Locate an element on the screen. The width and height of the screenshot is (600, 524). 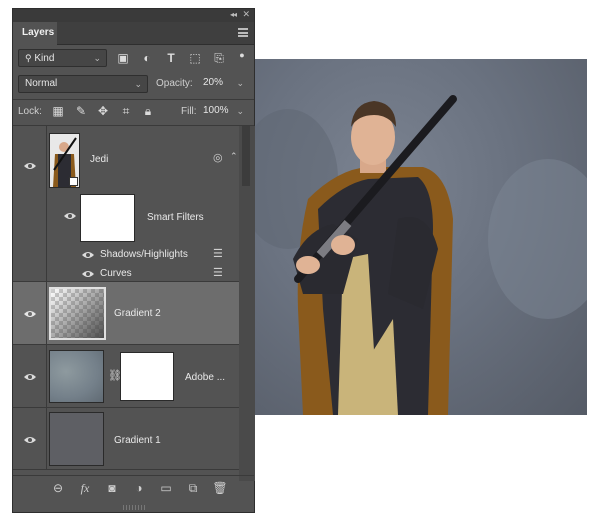
smart-filters-mask-thumbnail is located at coordinates (107, 218).